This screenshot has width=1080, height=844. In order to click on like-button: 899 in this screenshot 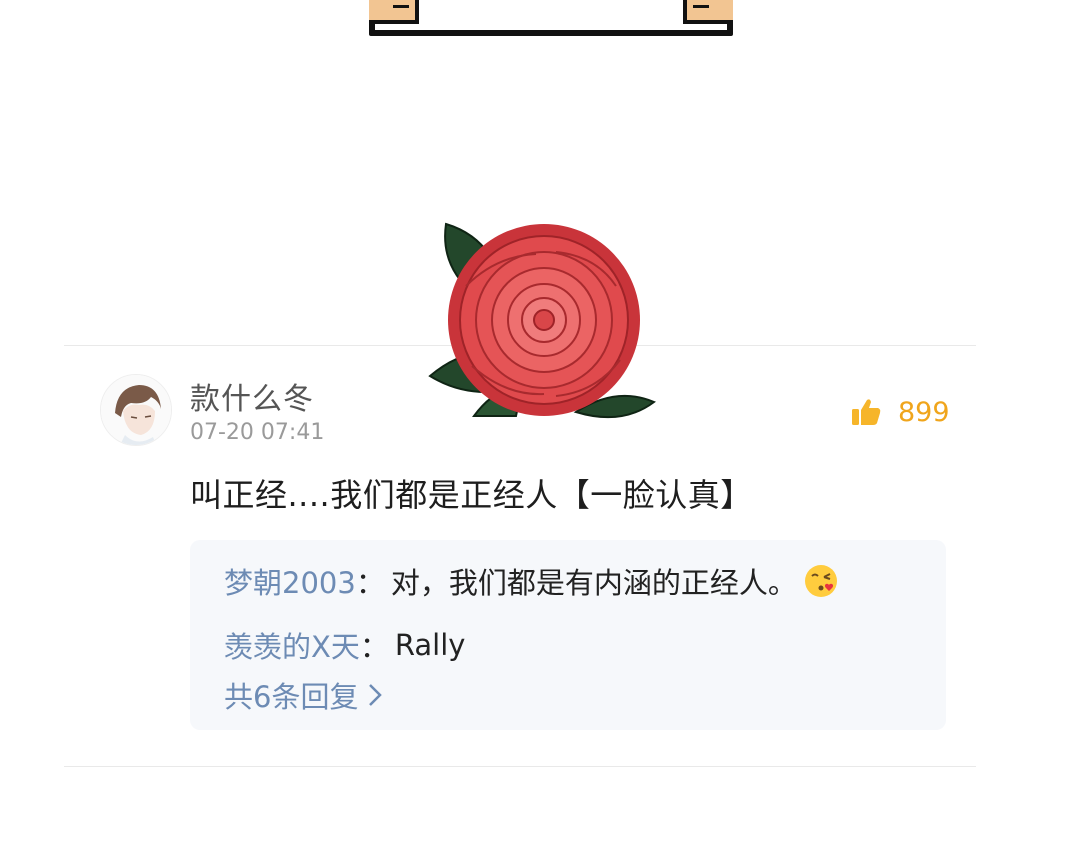, I will do `click(900, 412)`.